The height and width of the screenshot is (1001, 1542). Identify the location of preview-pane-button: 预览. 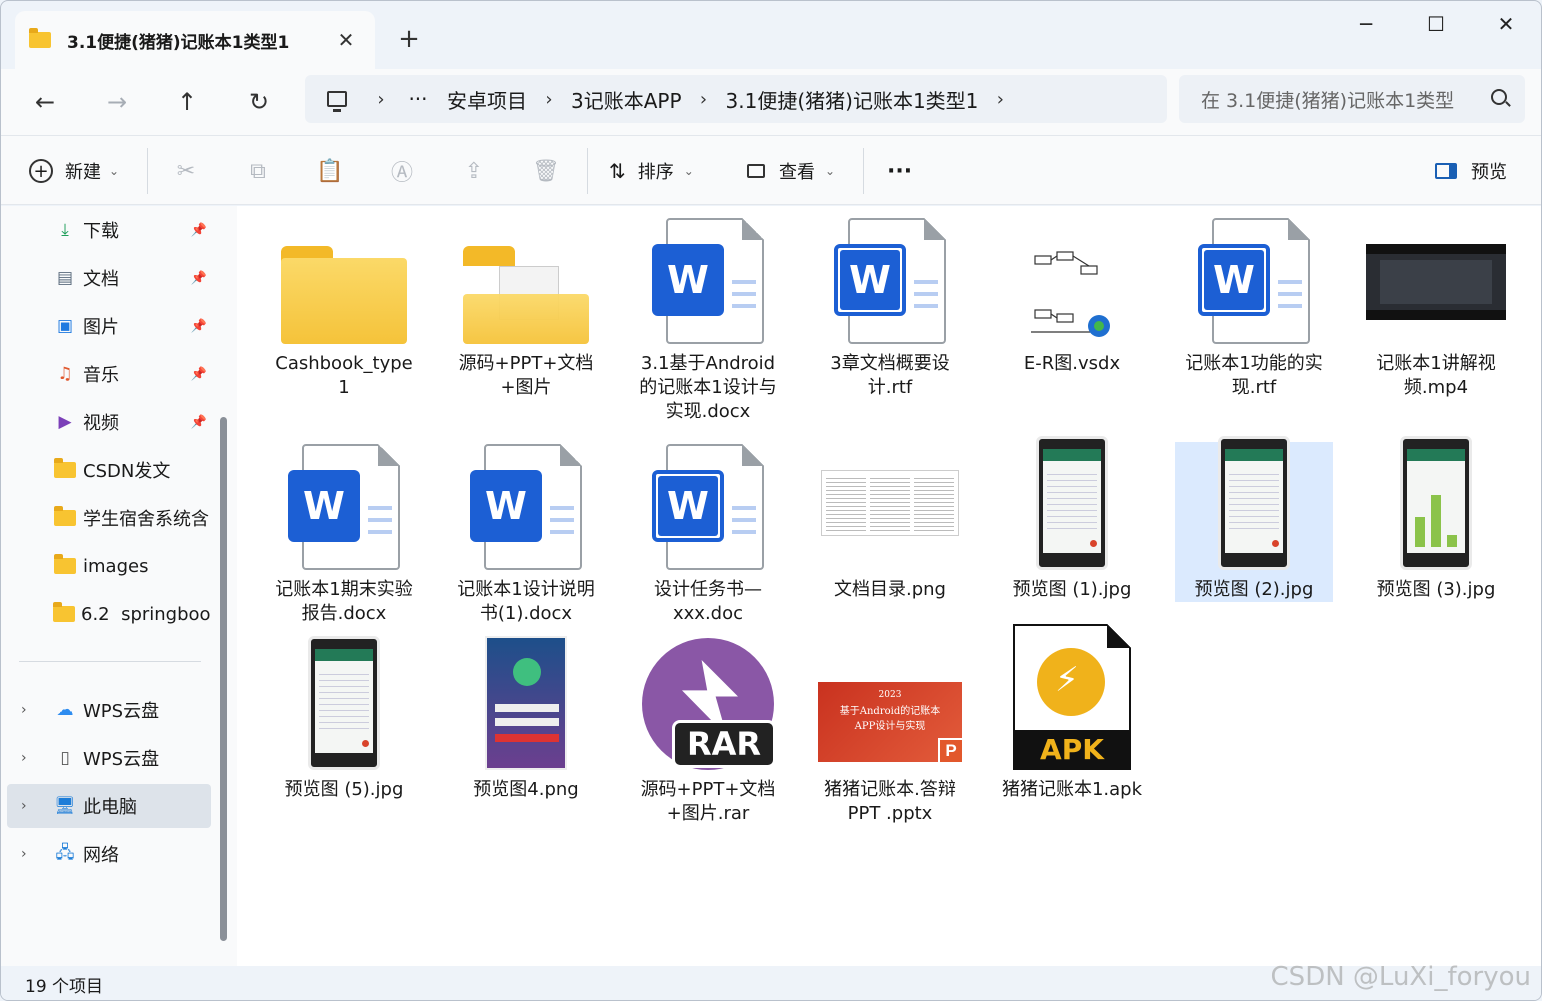
(1471, 171).